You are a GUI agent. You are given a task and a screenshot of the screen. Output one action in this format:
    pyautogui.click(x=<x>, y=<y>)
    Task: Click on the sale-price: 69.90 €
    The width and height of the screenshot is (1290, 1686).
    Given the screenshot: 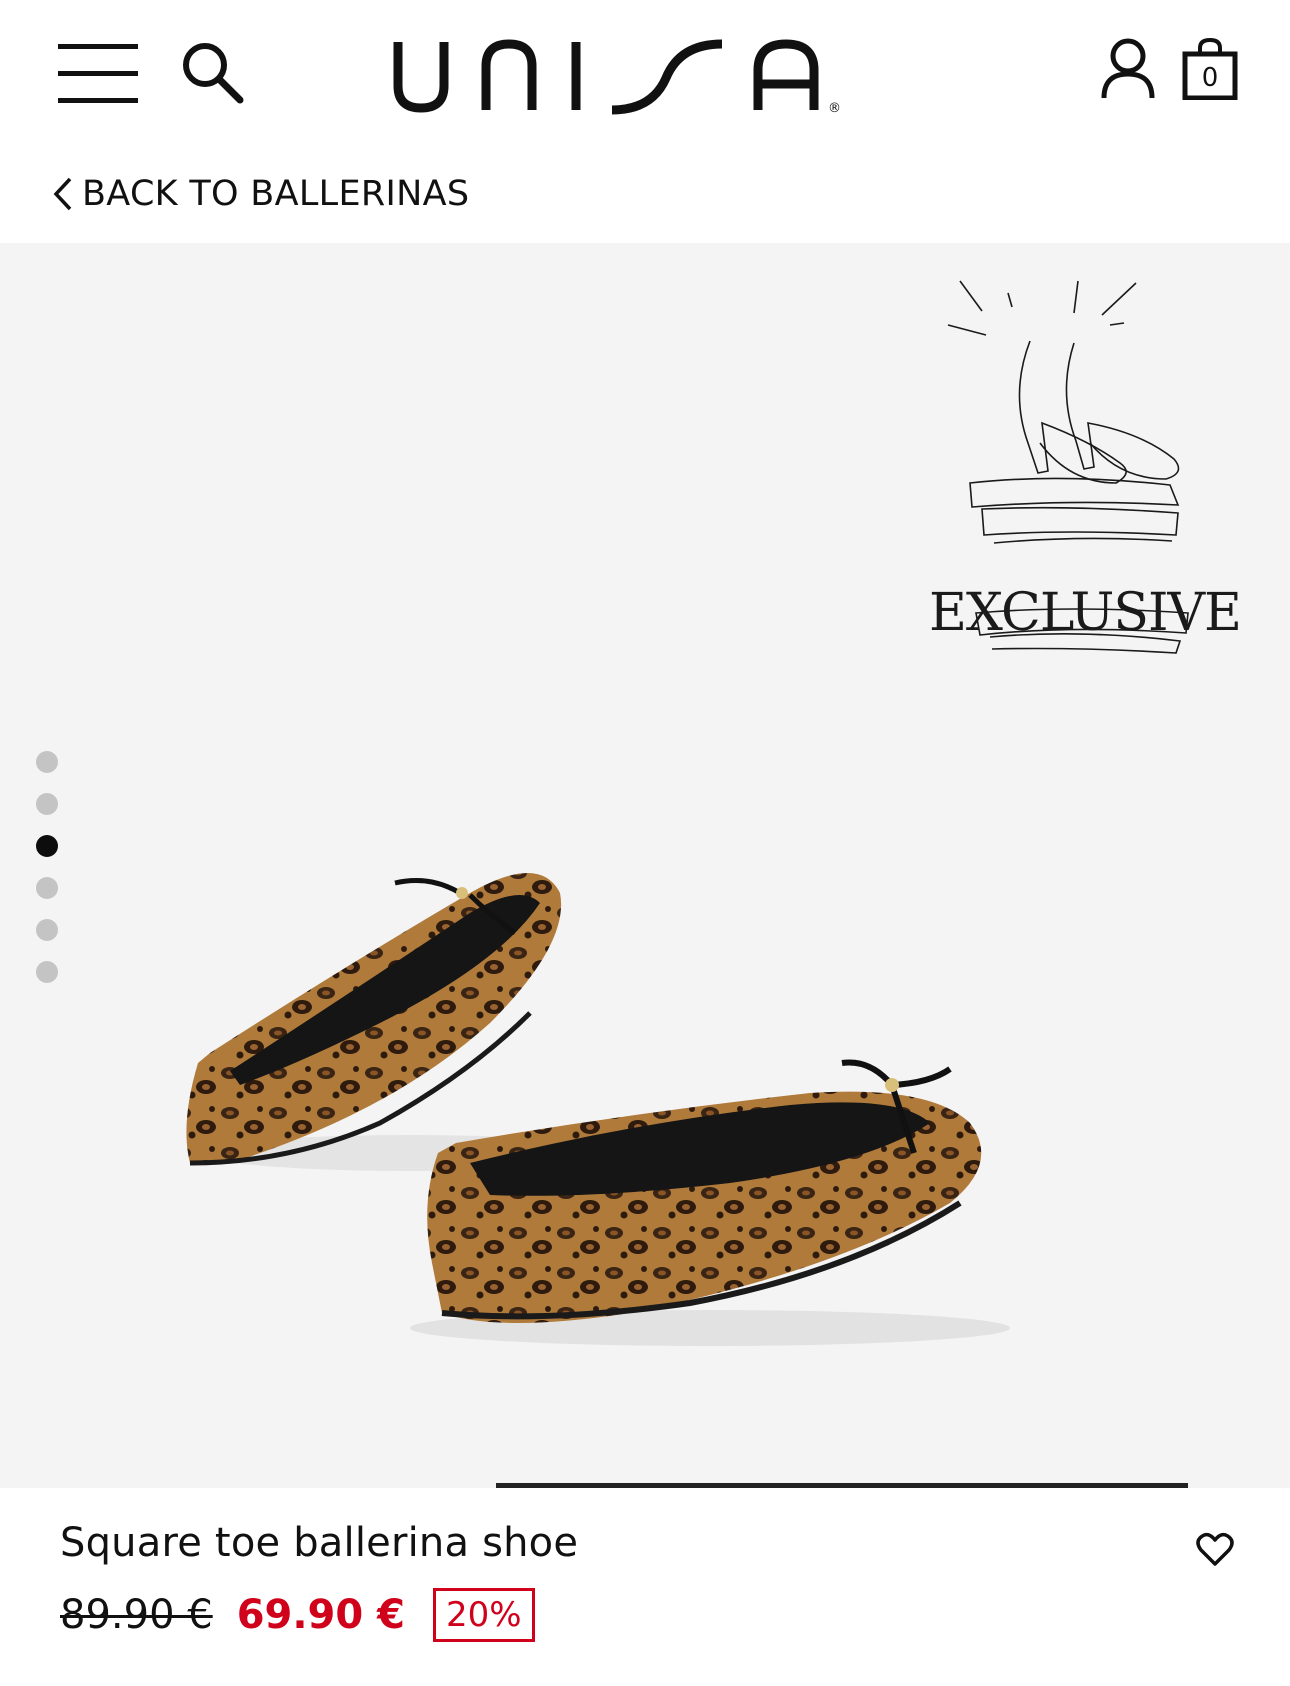 What is the action you would take?
    pyautogui.click(x=320, y=1615)
    